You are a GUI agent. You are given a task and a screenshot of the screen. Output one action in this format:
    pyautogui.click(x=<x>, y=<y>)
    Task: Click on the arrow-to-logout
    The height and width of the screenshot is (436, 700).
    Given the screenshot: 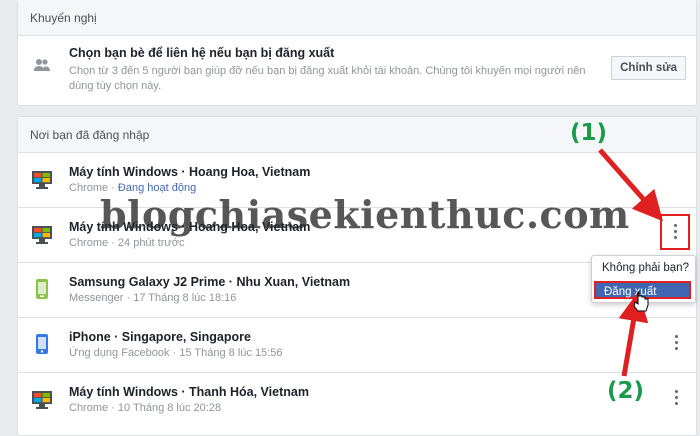 What is the action you would take?
    pyautogui.click(x=633, y=334)
    